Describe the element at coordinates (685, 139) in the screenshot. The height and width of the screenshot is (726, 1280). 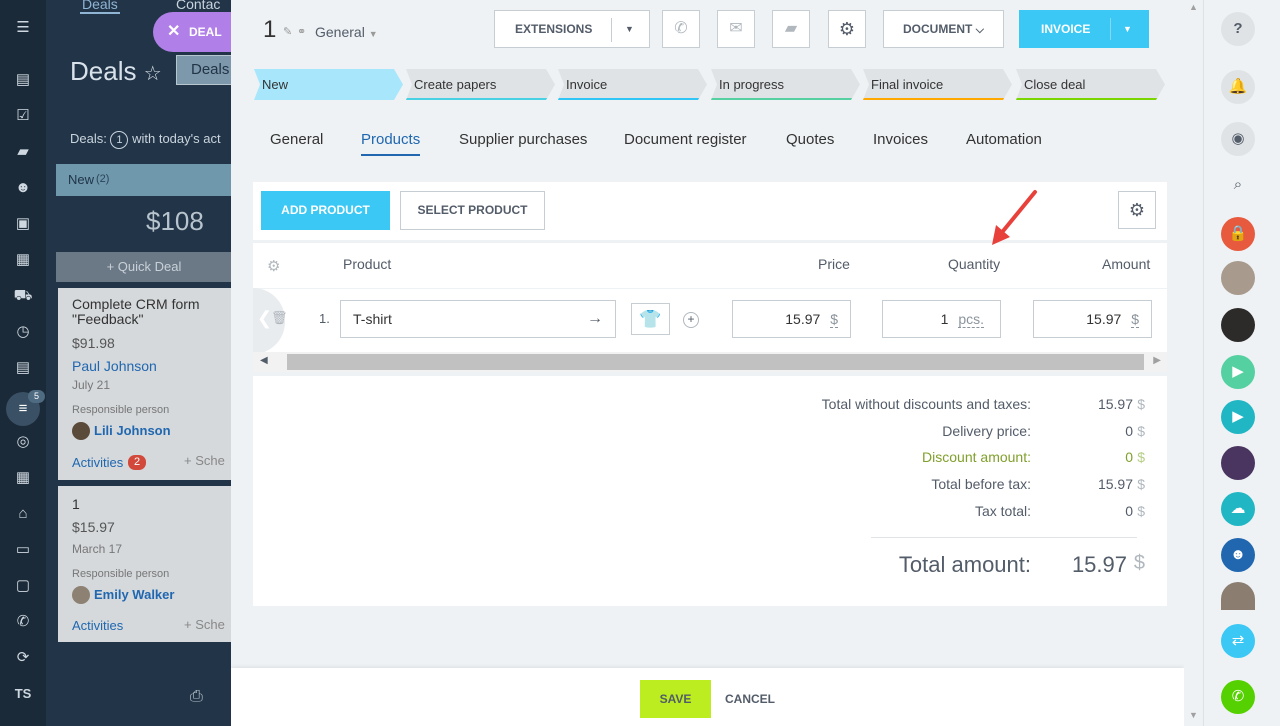
I see `tab-document-register: Document register` at that location.